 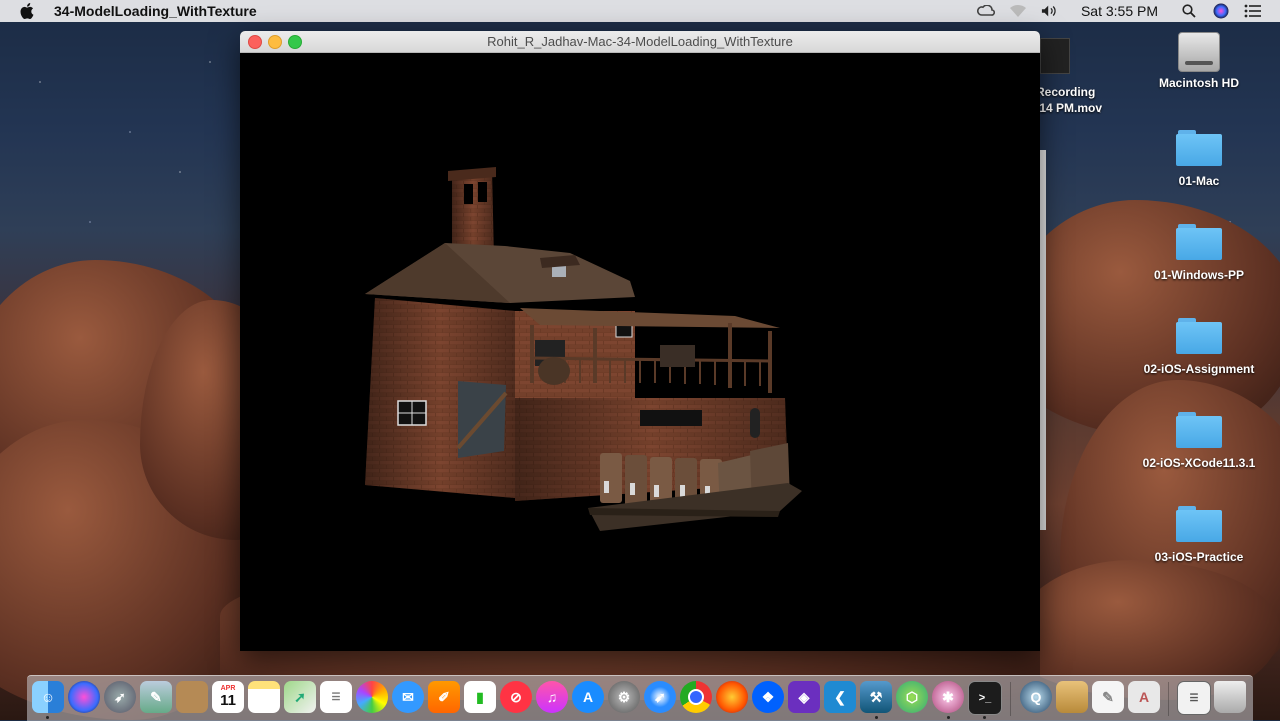 I want to click on desktop-icon-label: 02-iOS-Assignment, so click(x=1199, y=369).